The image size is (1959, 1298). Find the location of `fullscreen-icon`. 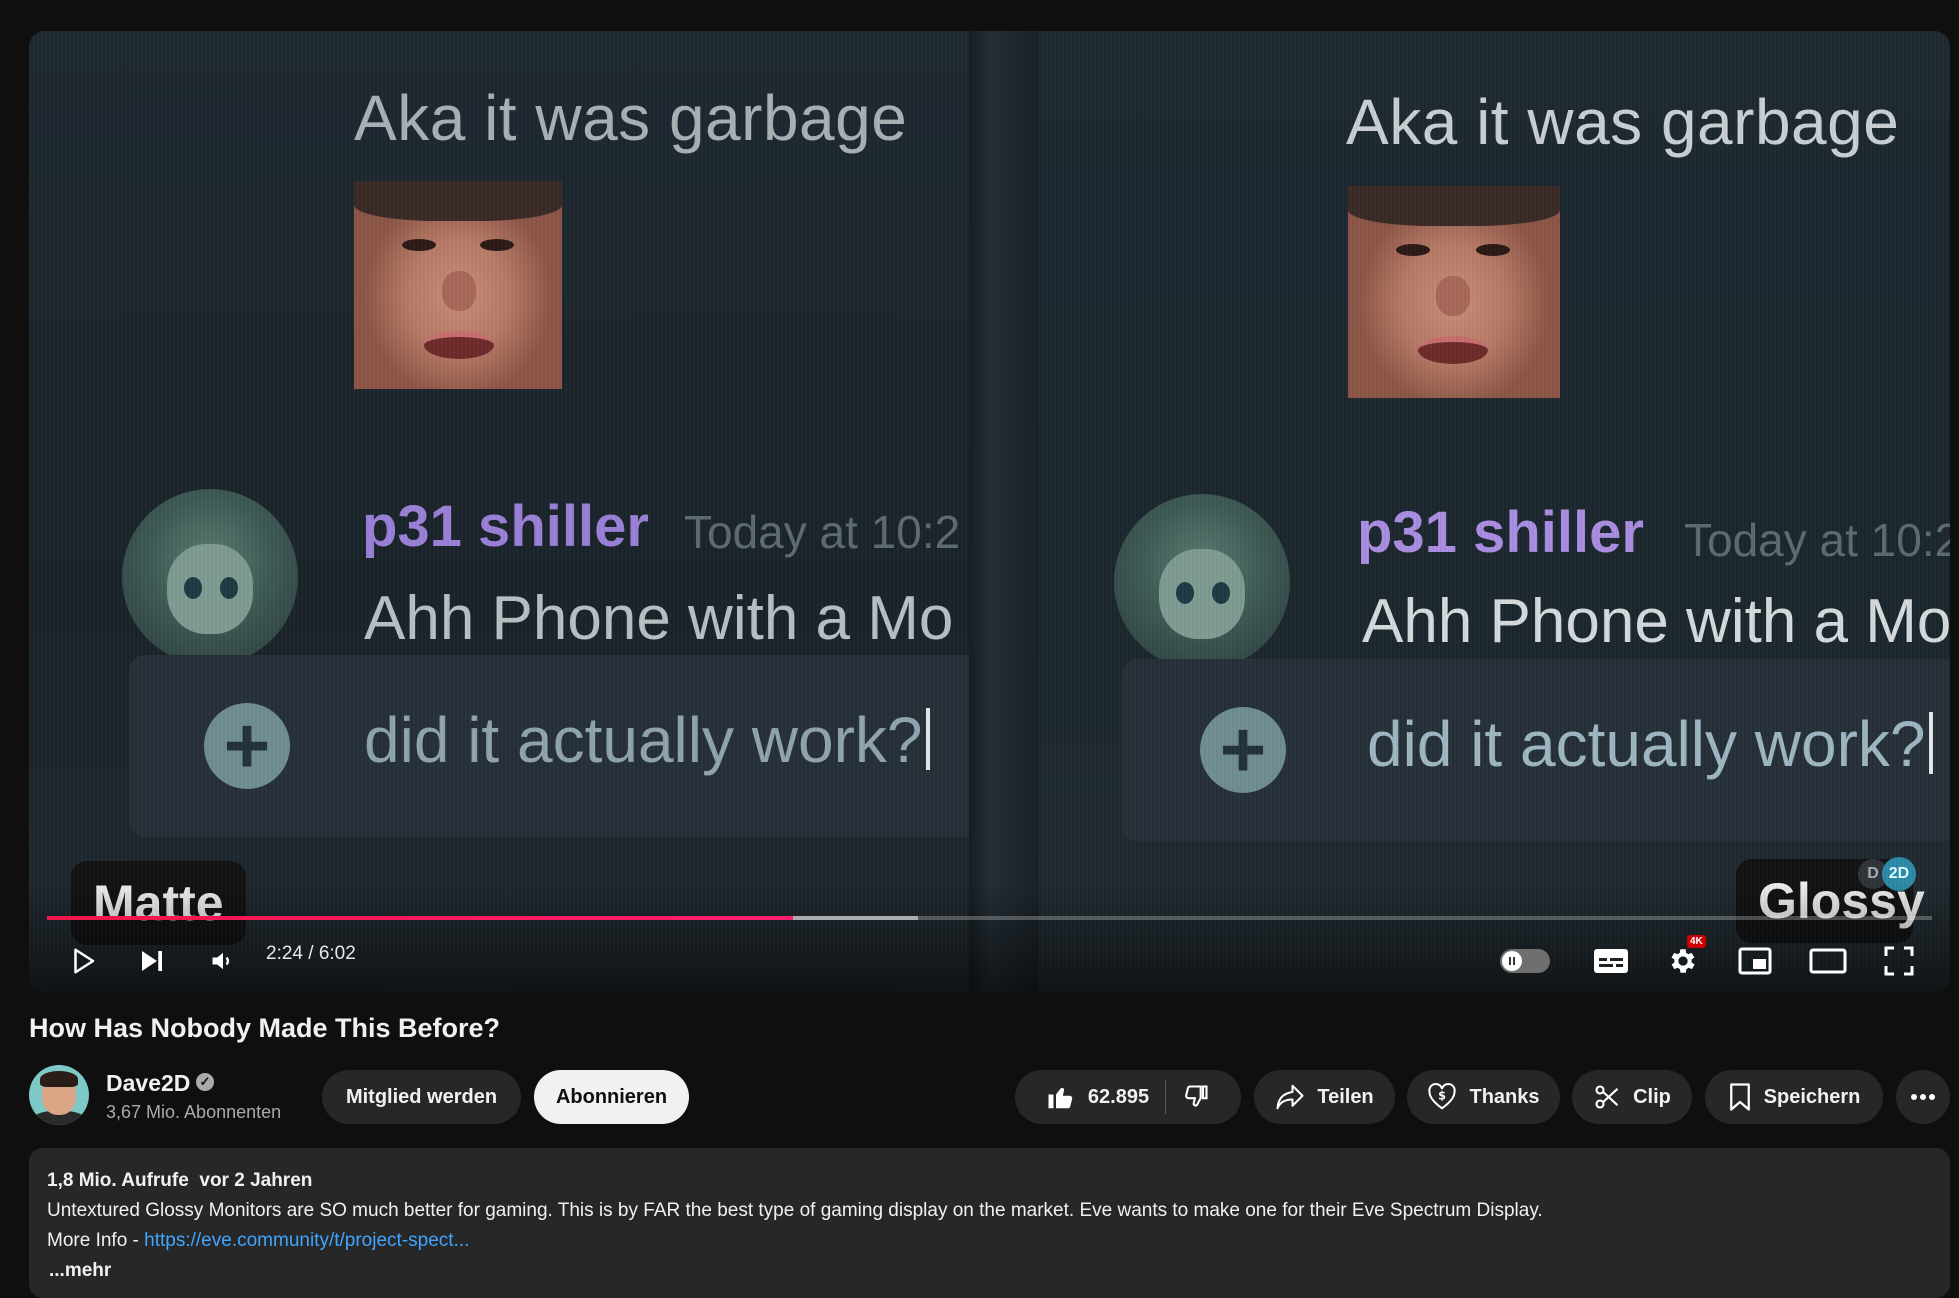

fullscreen-icon is located at coordinates (1899, 961).